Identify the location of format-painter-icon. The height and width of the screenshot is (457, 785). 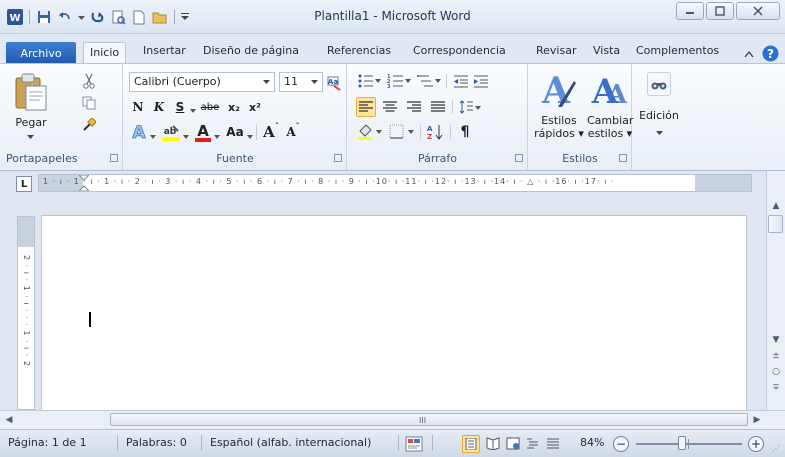
(89, 125).